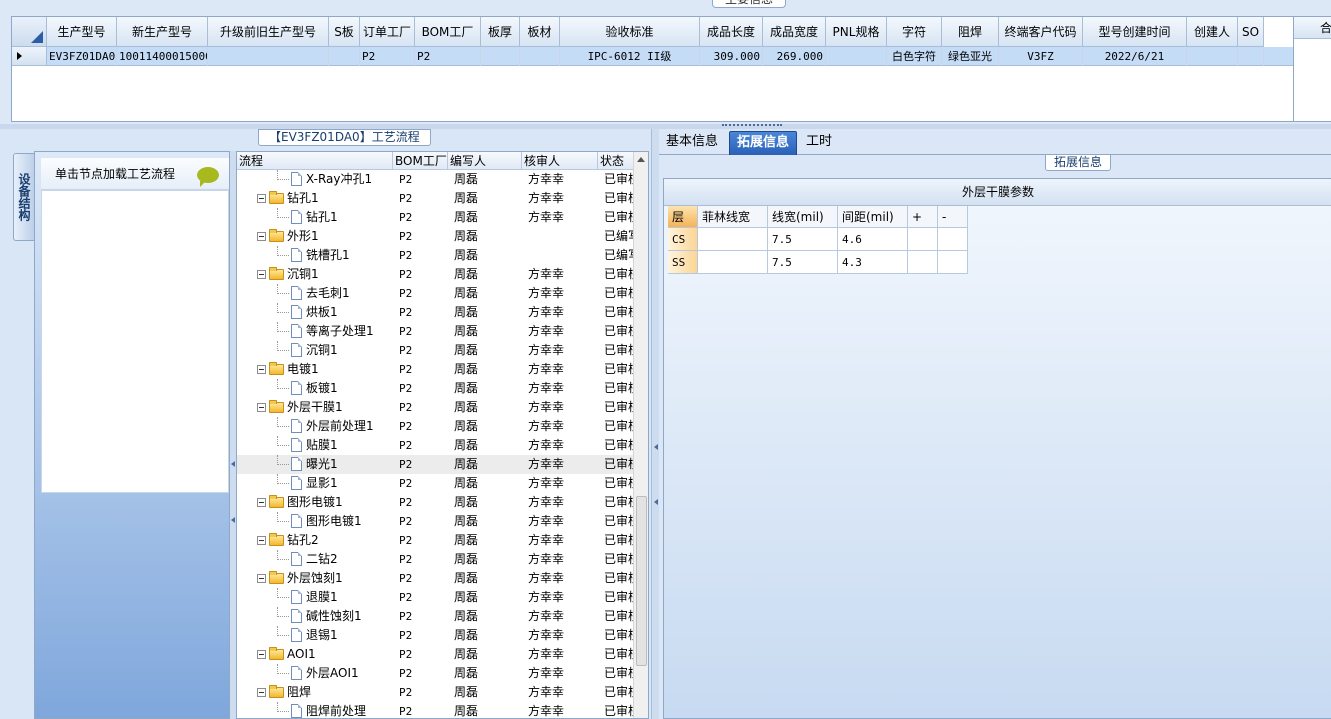 The height and width of the screenshot is (719, 1331). Describe the element at coordinates (437, 388) in the screenshot. I see `tree-row: 板镀1 P2 周磊 方幸幸 已审核` at that location.